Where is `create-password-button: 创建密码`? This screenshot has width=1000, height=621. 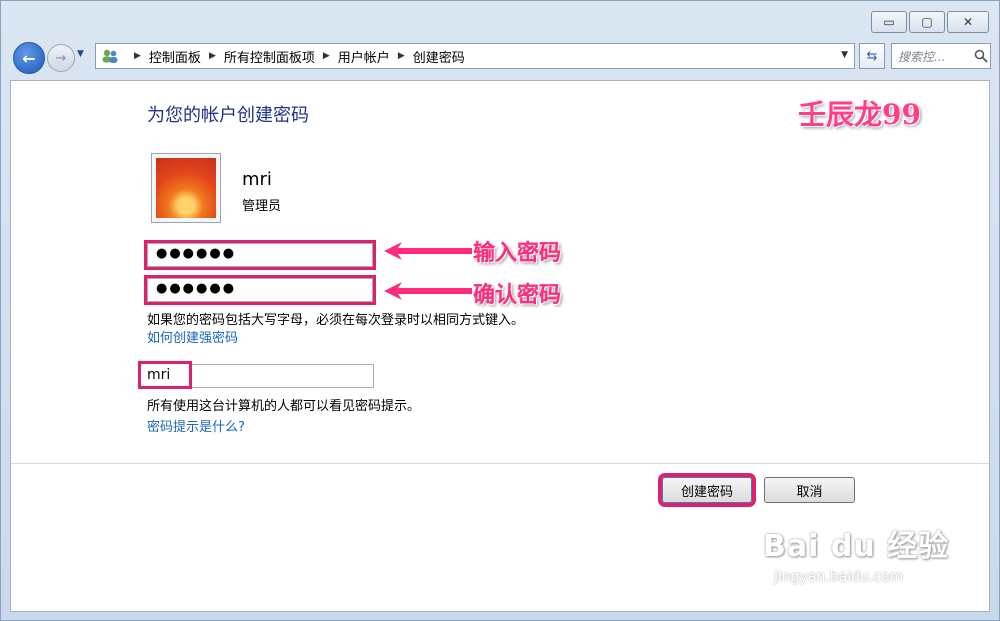 create-password-button: 创建密码 is located at coordinates (707, 490).